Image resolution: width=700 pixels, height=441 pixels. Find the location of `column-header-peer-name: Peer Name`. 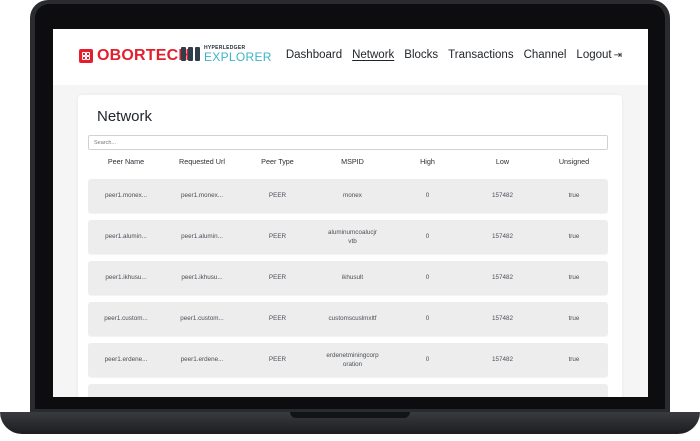

column-header-peer-name: Peer Name is located at coordinates (126, 164).